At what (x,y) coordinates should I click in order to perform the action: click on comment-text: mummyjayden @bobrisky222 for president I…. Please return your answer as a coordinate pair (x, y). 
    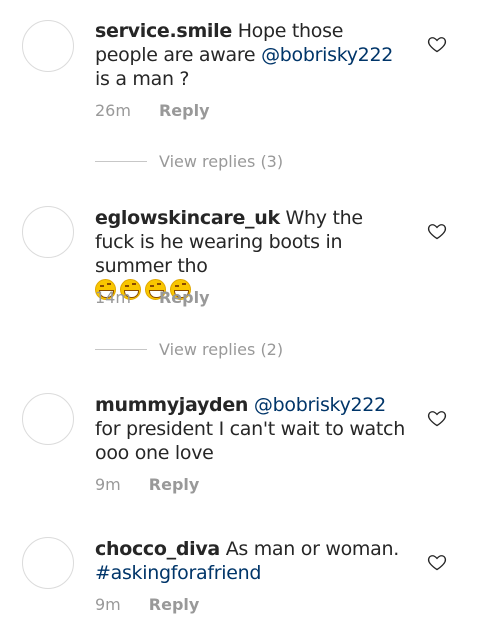
    Looking at the image, I should click on (250, 429).